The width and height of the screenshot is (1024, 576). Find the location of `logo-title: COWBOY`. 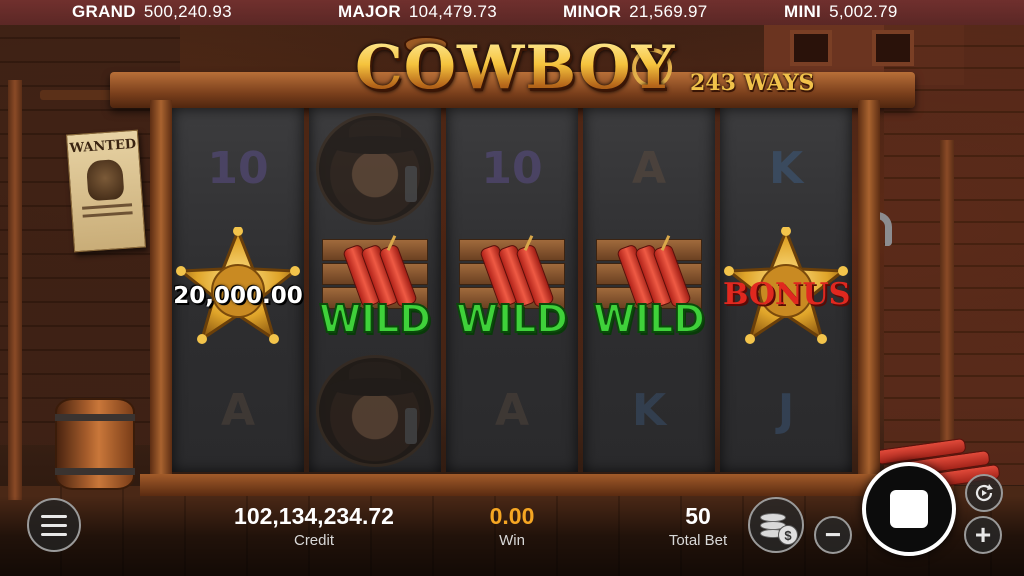

logo-title: COWBOY is located at coordinates (515, 68).